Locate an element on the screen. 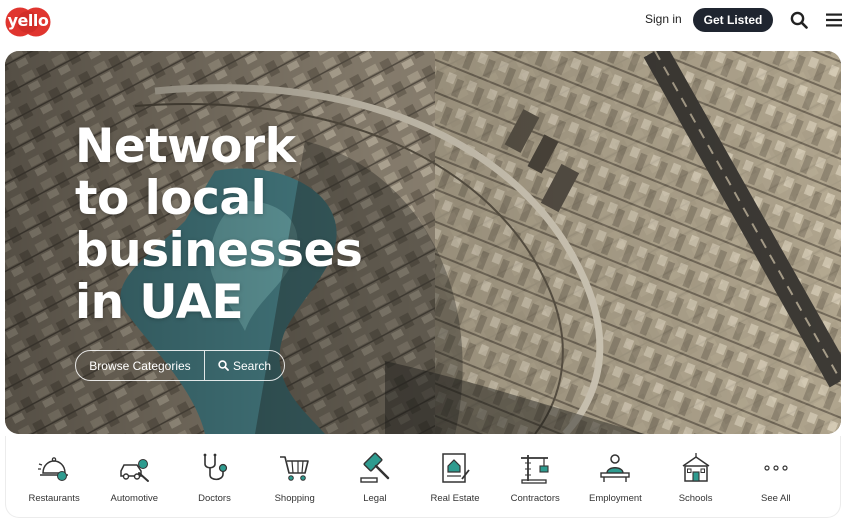 The width and height of the screenshot is (850, 524). logo-text: yello is located at coordinates (28, 20).